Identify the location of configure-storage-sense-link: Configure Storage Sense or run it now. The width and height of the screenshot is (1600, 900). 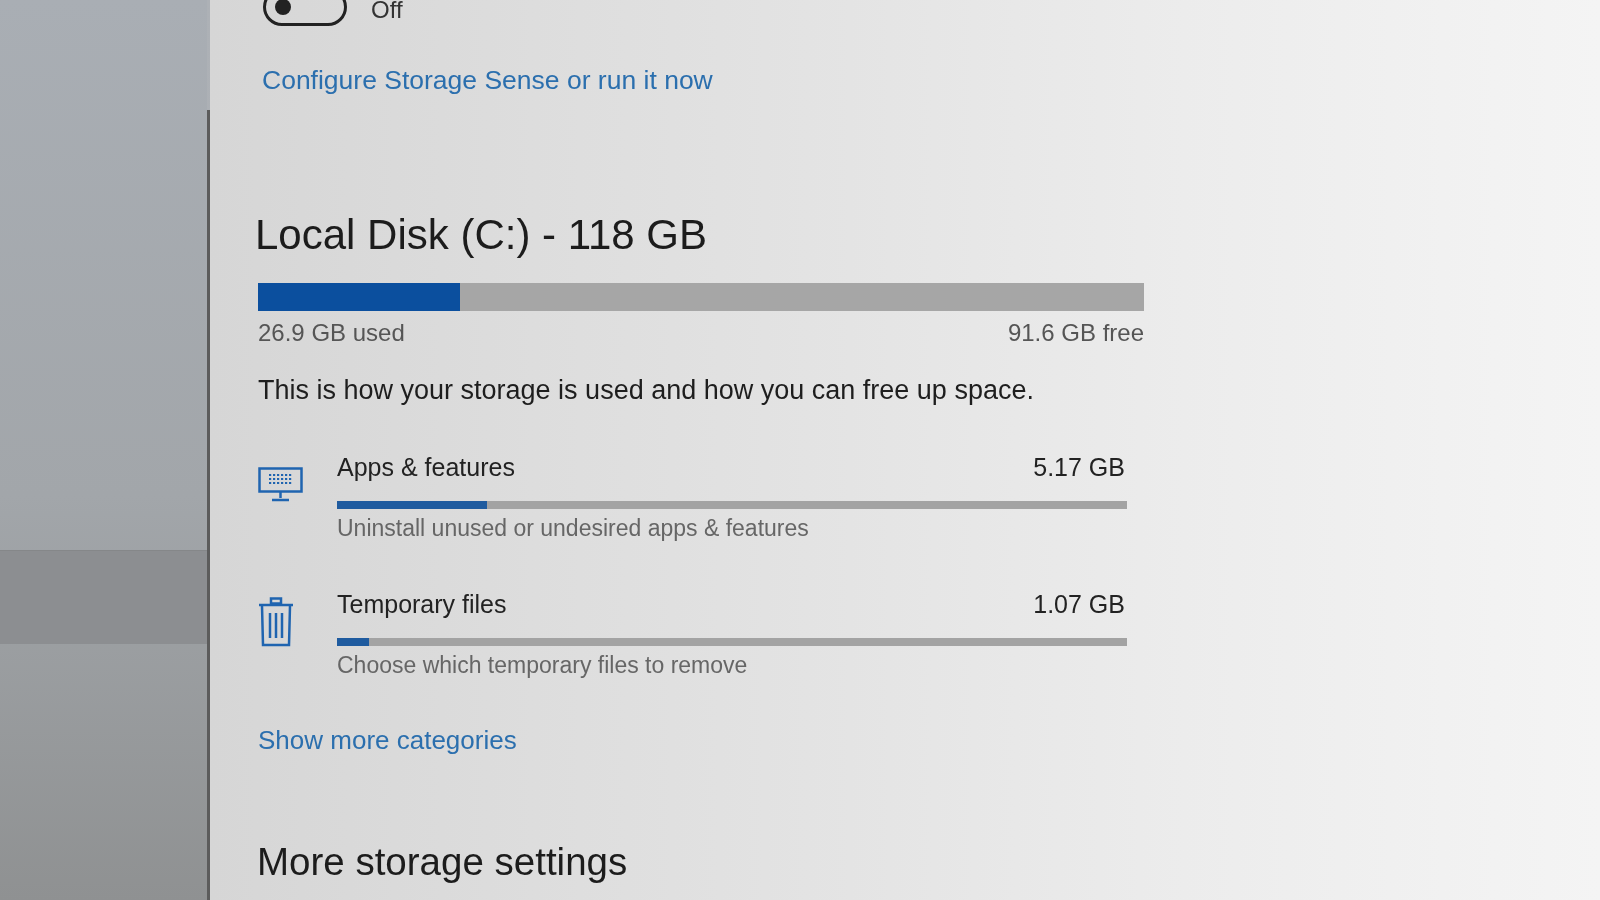
(487, 80).